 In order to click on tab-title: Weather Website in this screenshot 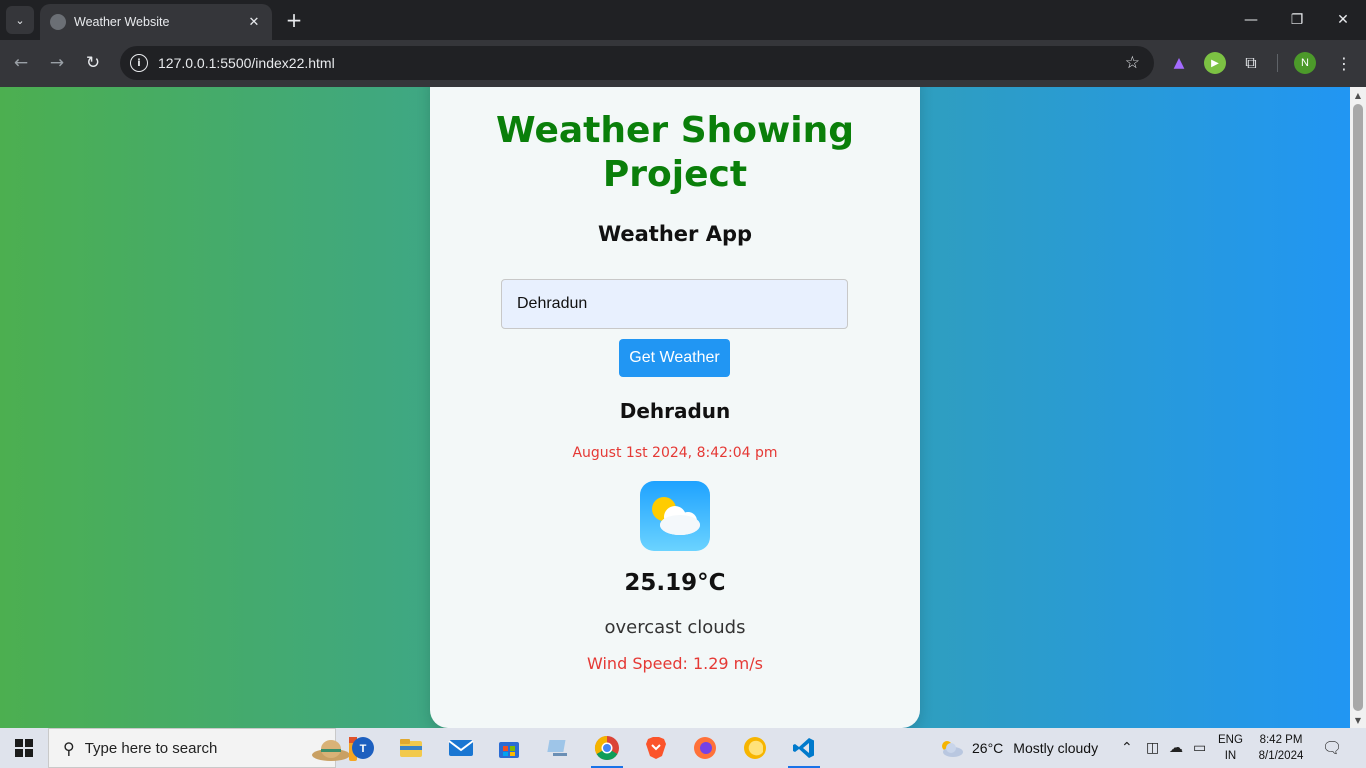, I will do `click(122, 22)`.